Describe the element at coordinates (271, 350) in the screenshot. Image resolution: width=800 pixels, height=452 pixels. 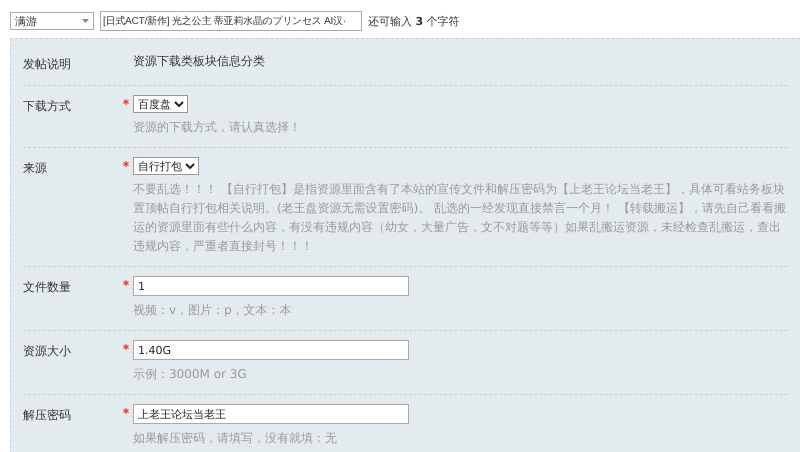
I see `input-field: 1.40G` at that location.